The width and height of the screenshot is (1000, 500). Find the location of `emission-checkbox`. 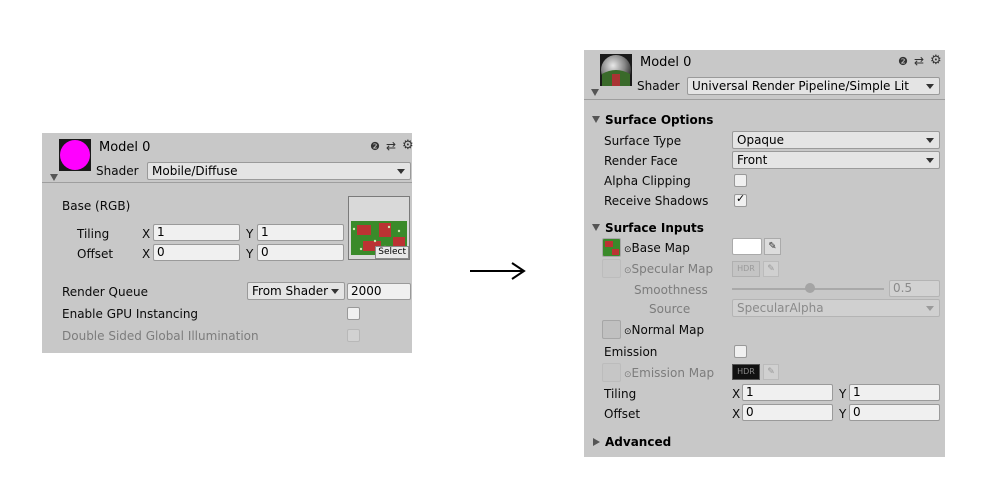

emission-checkbox is located at coordinates (740, 351).